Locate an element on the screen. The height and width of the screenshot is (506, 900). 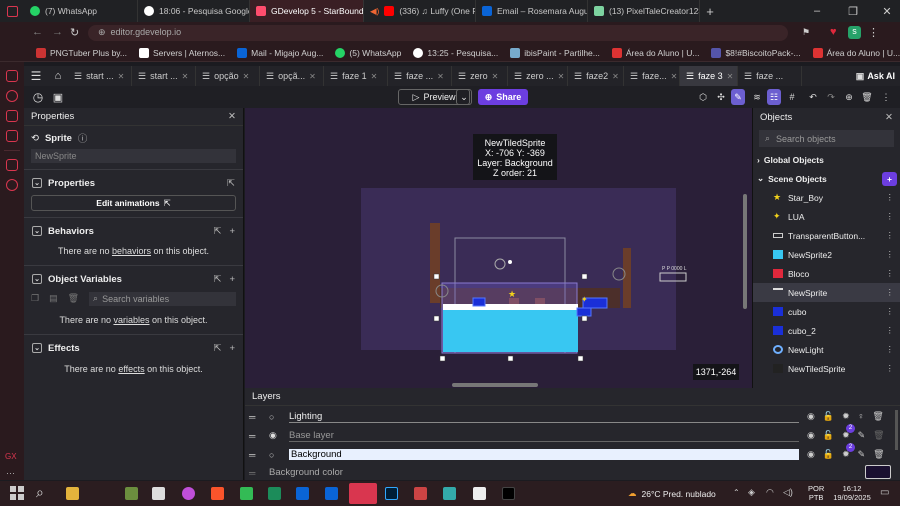
share-button: ⊕ Share is located at coordinates (503, 97).